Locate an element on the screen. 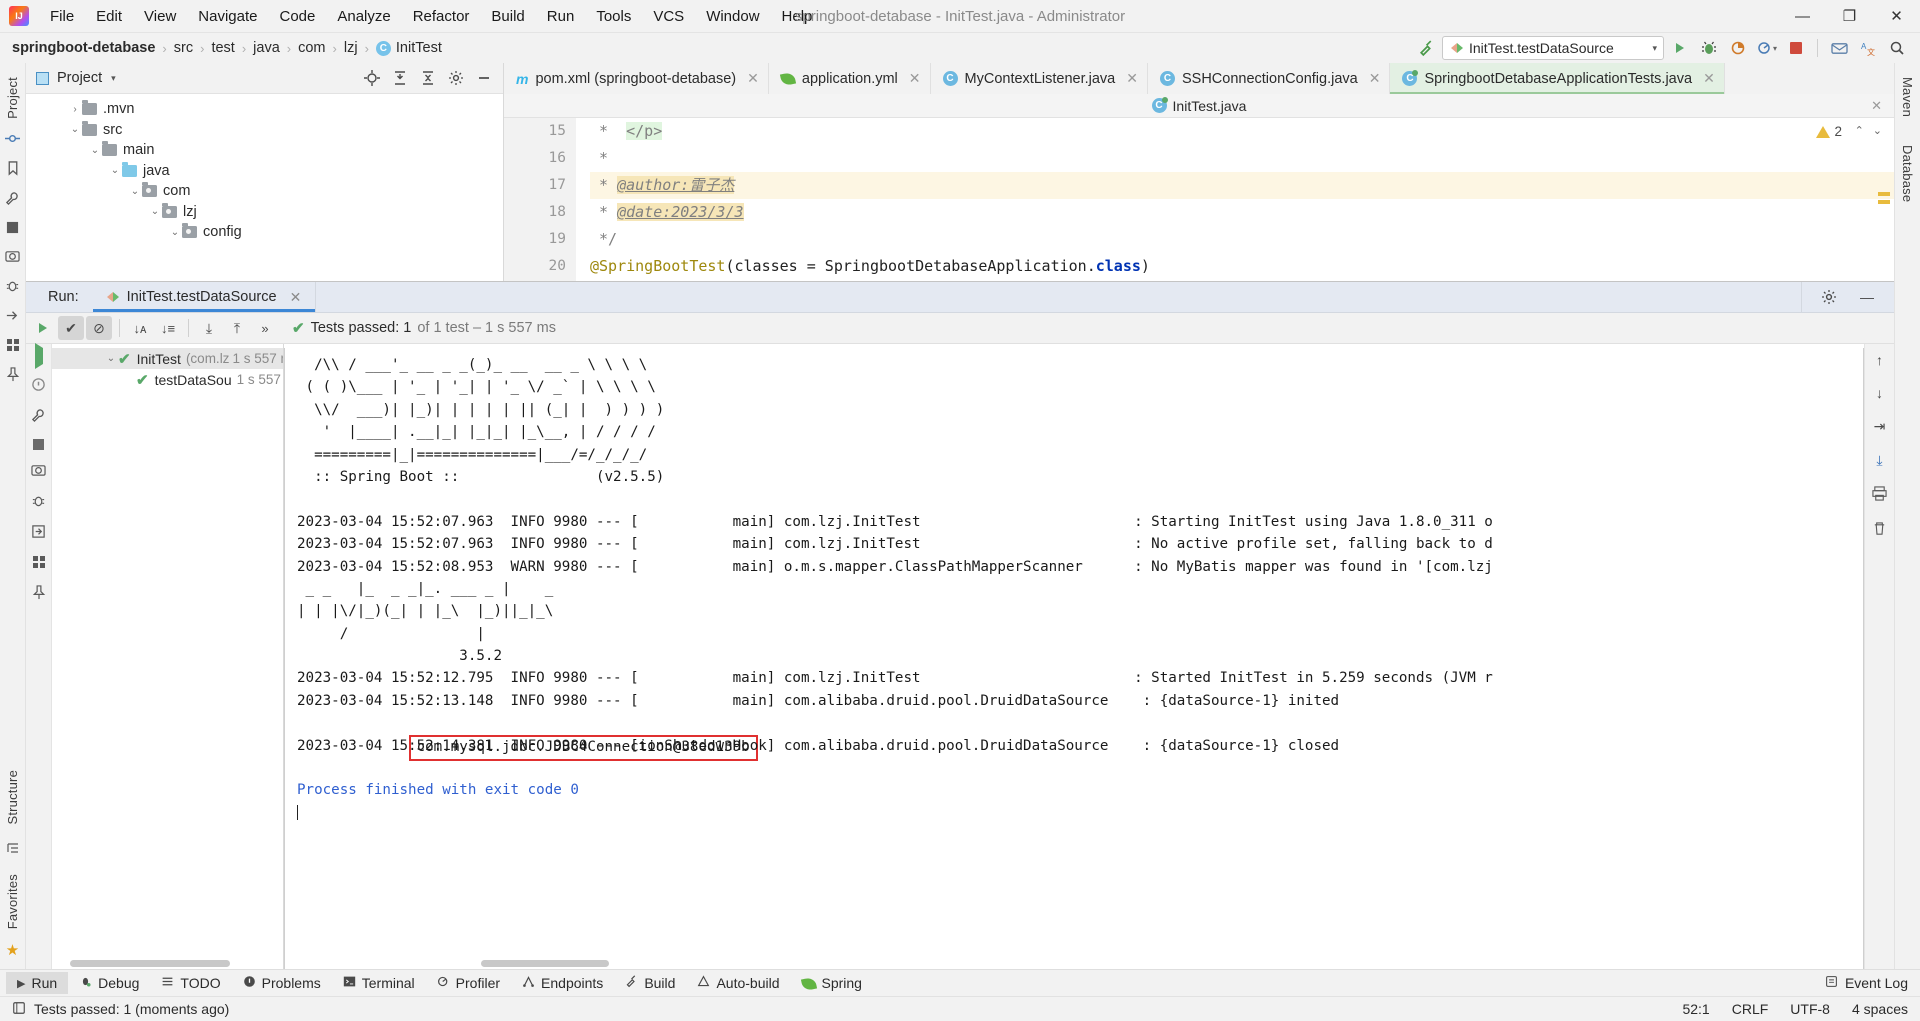 This screenshot has width=1920, height=1021. console-hscrollbar is located at coordinates (545, 963).